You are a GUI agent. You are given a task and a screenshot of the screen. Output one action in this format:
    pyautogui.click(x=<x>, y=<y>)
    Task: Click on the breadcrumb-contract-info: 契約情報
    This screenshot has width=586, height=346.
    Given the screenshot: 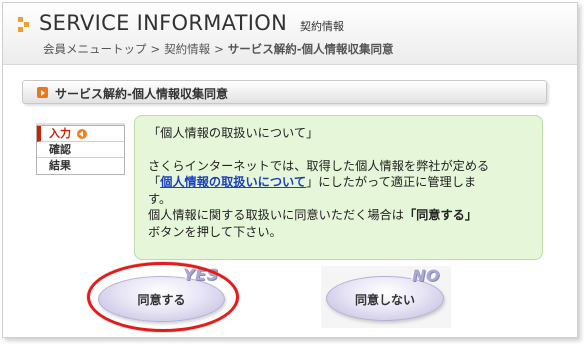 What is the action you would take?
    pyautogui.click(x=187, y=49)
    